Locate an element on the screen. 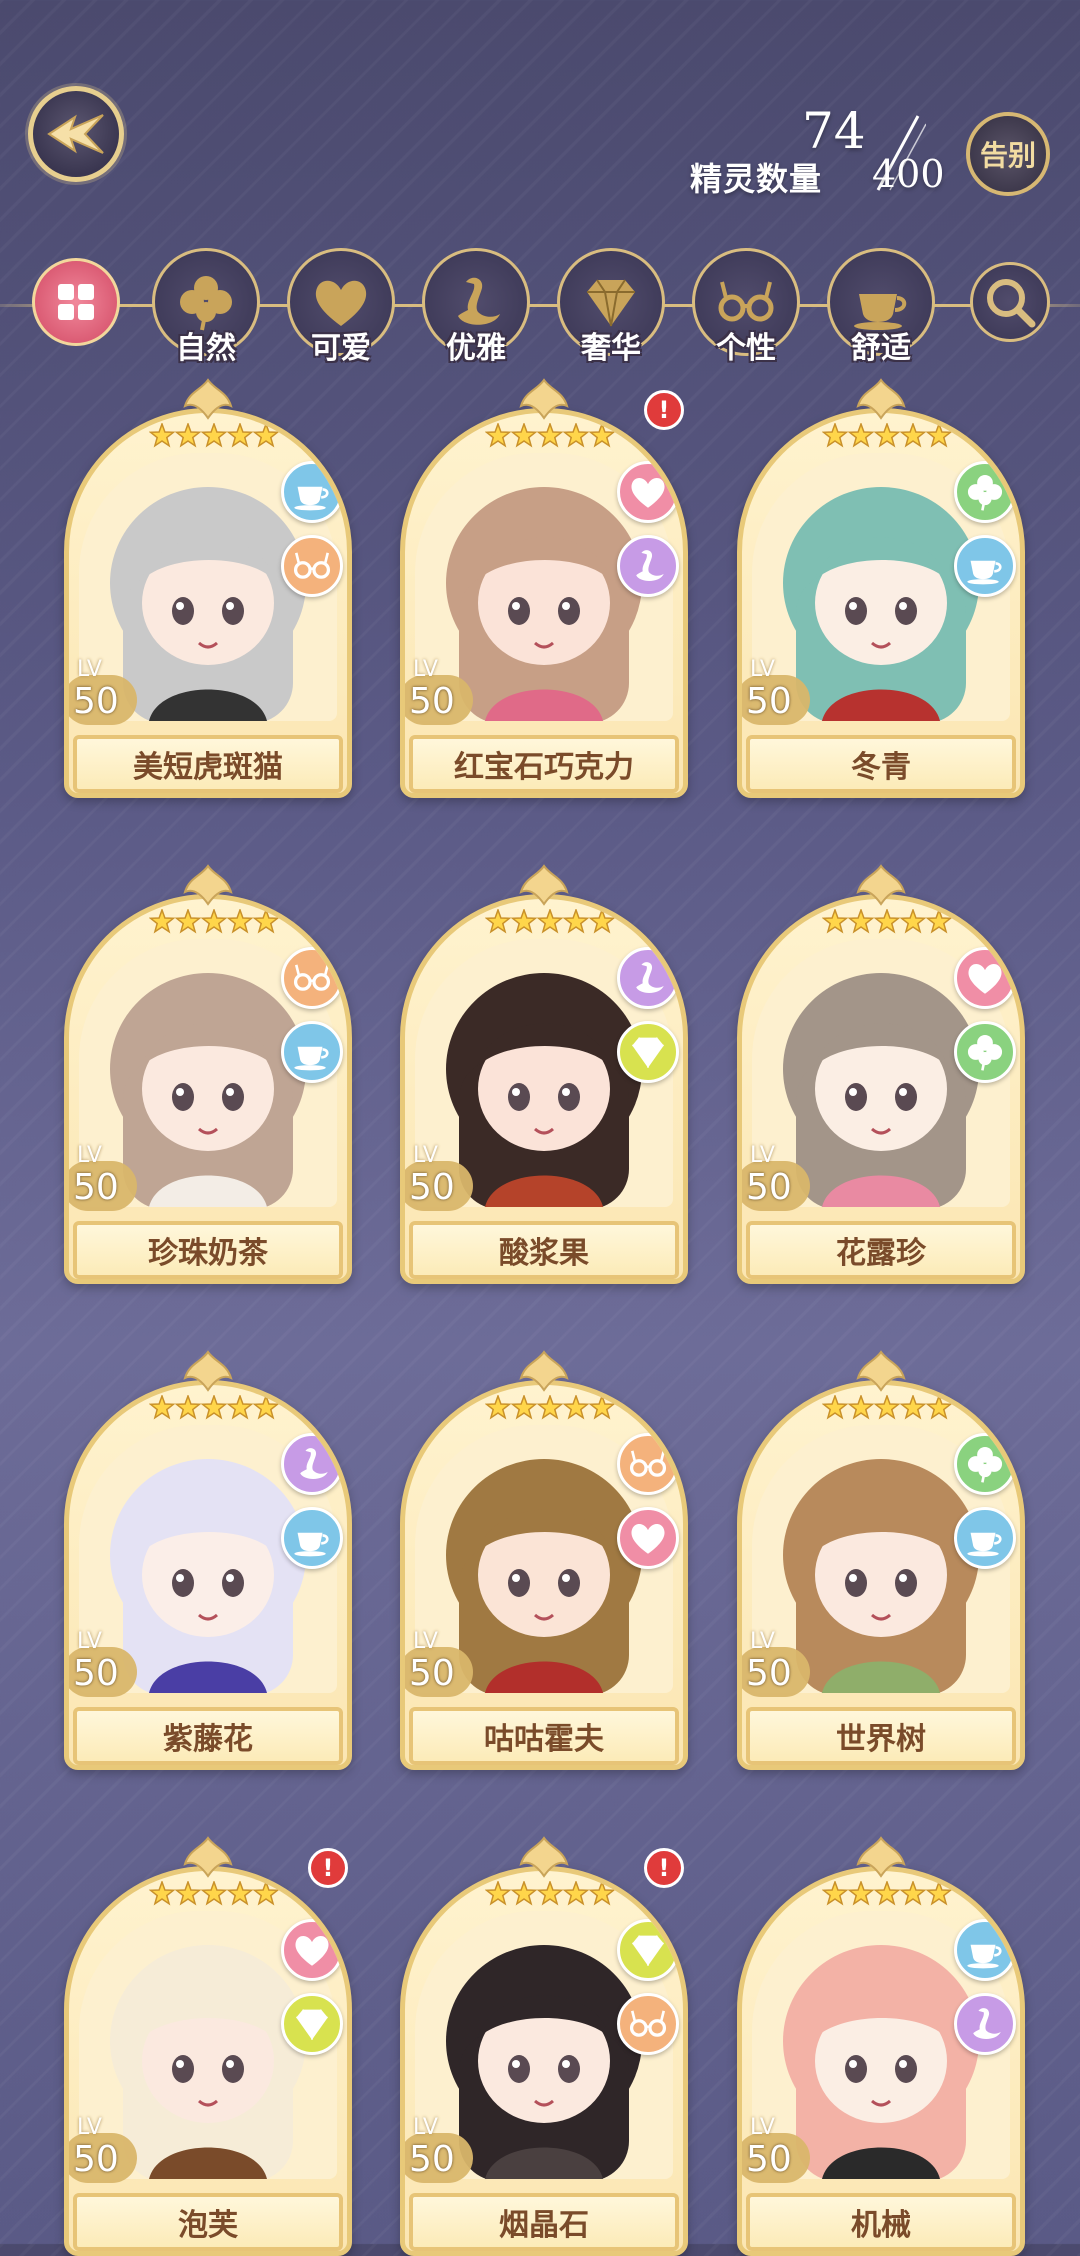 Image resolution: width=1080 pixels, height=2256 pixels. spirit-name: 机械 is located at coordinates (881, 2222).